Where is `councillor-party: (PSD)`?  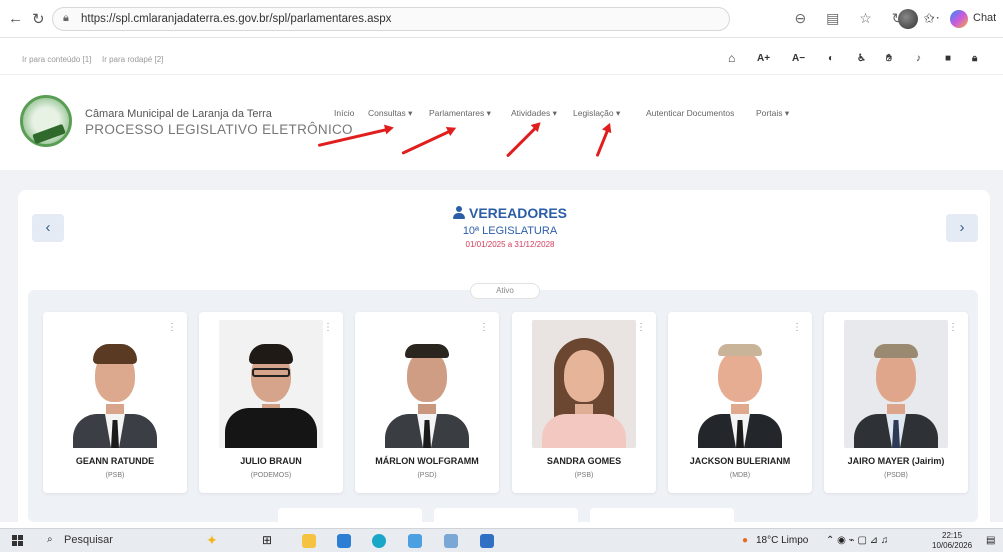
councillor-party: (PSD) is located at coordinates (427, 475).